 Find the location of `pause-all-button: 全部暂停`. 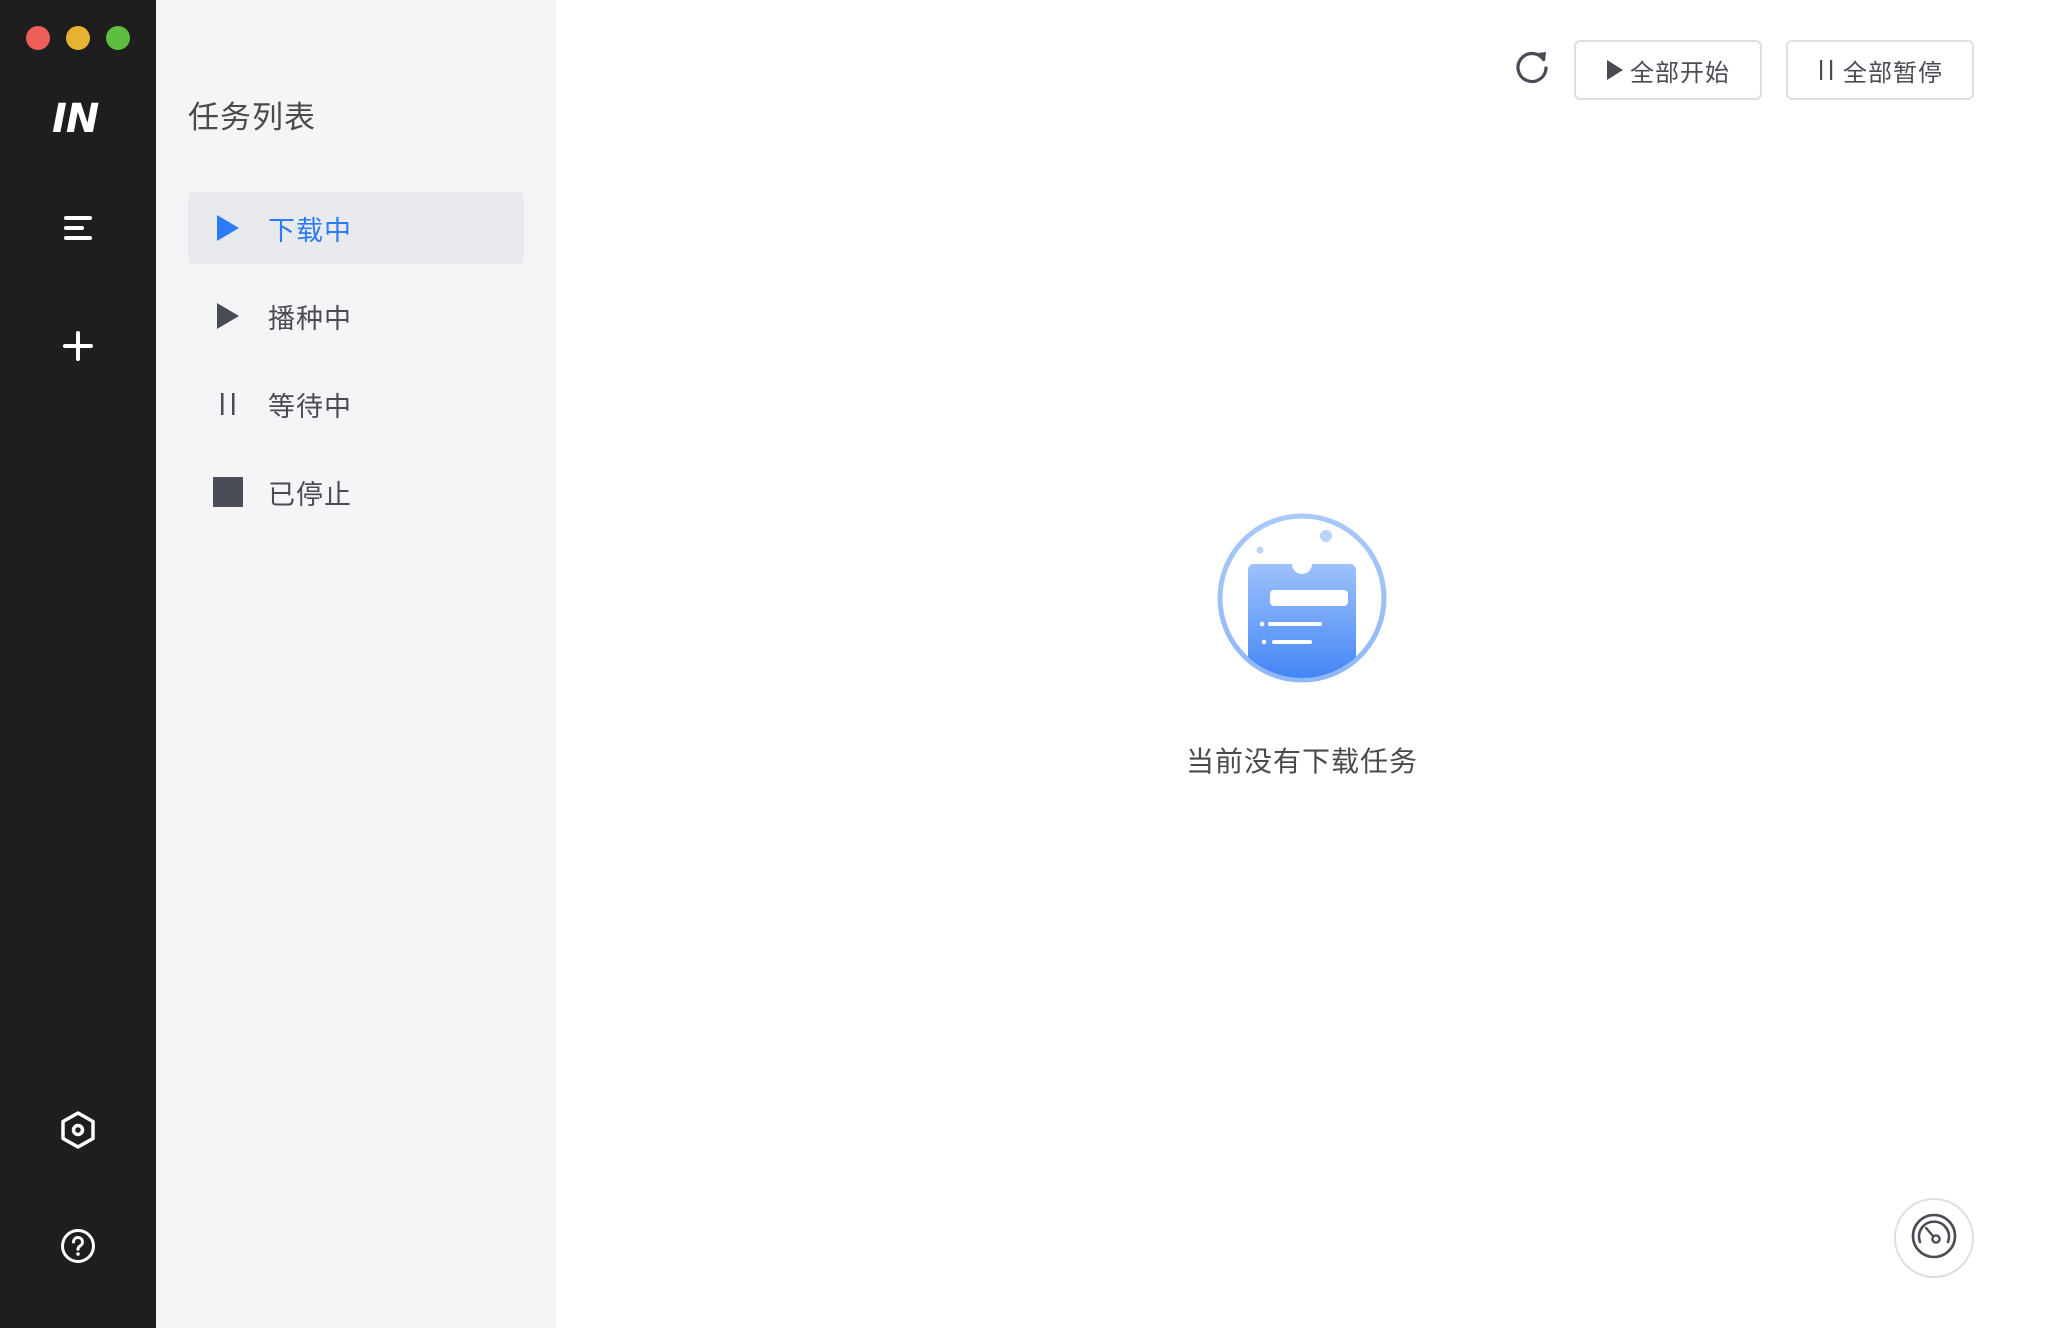

pause-all-button: 全部暂停 is located at coordinates (1880, 70).